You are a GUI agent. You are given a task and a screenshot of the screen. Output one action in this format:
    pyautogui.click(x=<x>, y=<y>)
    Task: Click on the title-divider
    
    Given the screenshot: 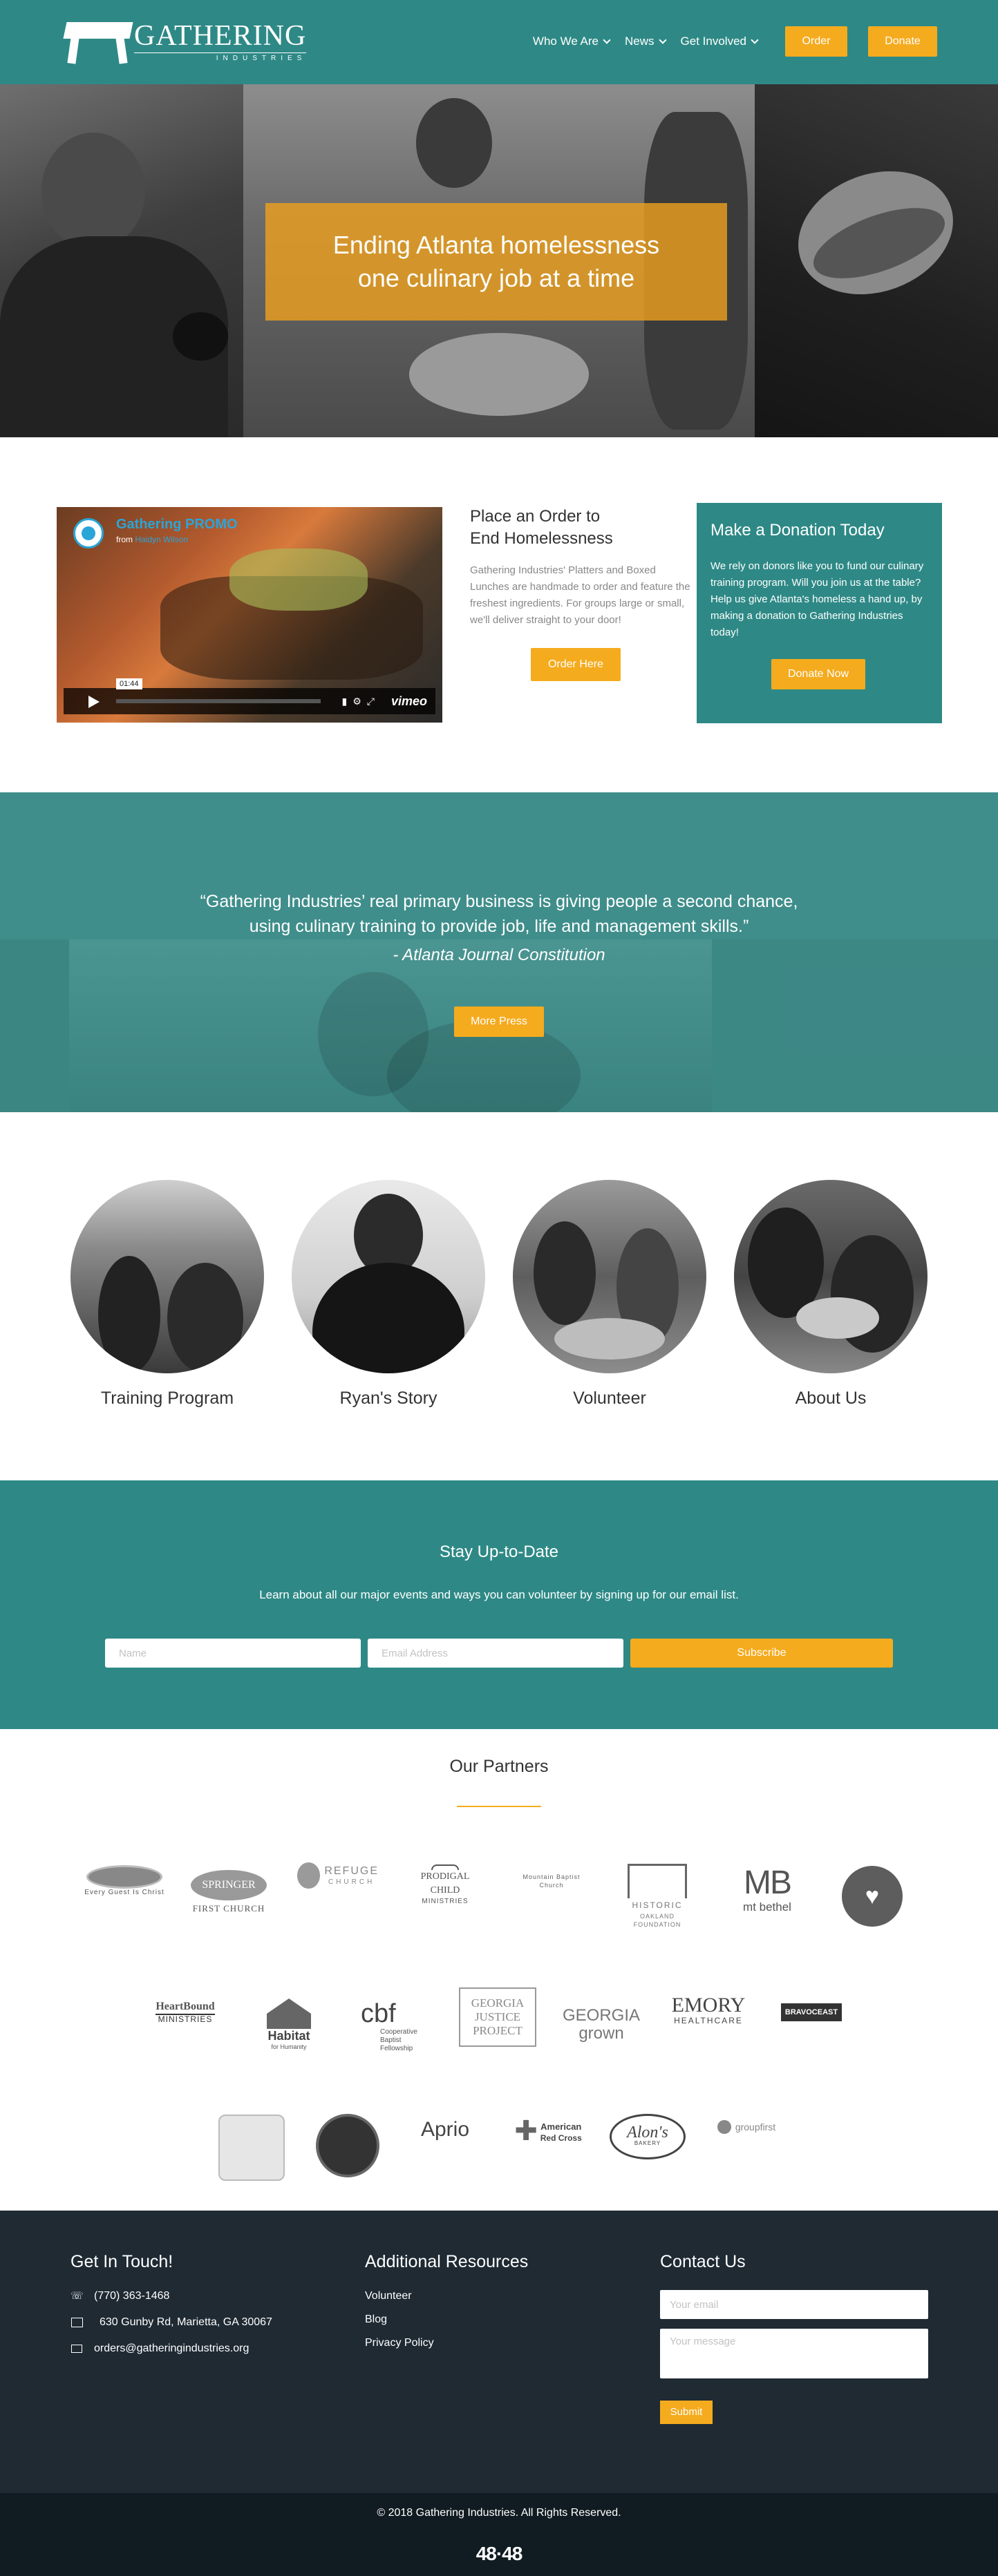 What is the action you would take?
    pyautogui.click(x=499, y=1806)
    